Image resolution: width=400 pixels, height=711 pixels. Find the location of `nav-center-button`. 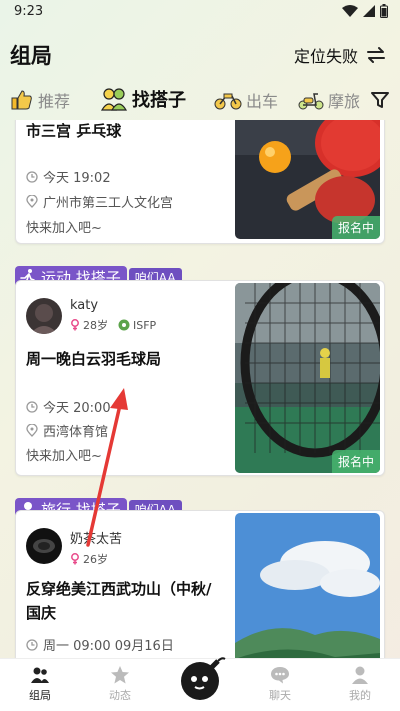

nav-center-button is located at coordinates (203, 680).